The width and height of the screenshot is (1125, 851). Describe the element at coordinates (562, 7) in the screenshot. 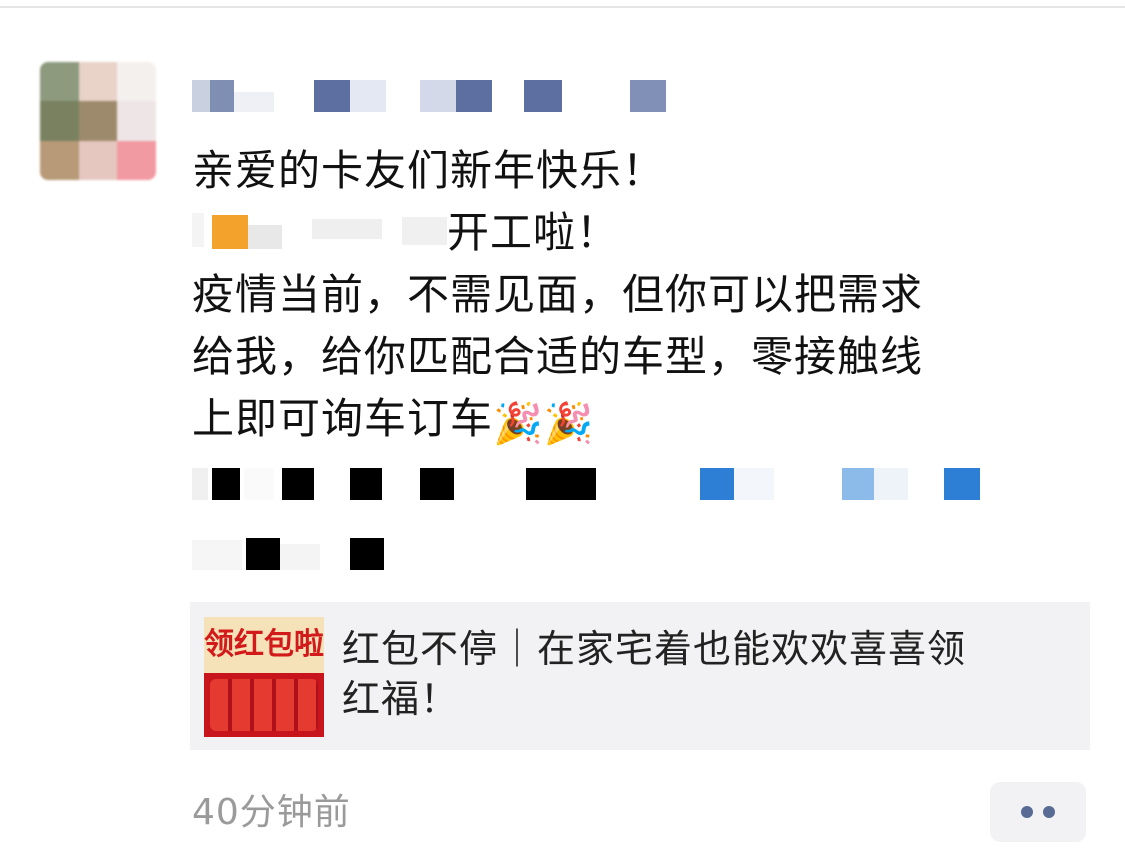

I see `top-divider` at that location.